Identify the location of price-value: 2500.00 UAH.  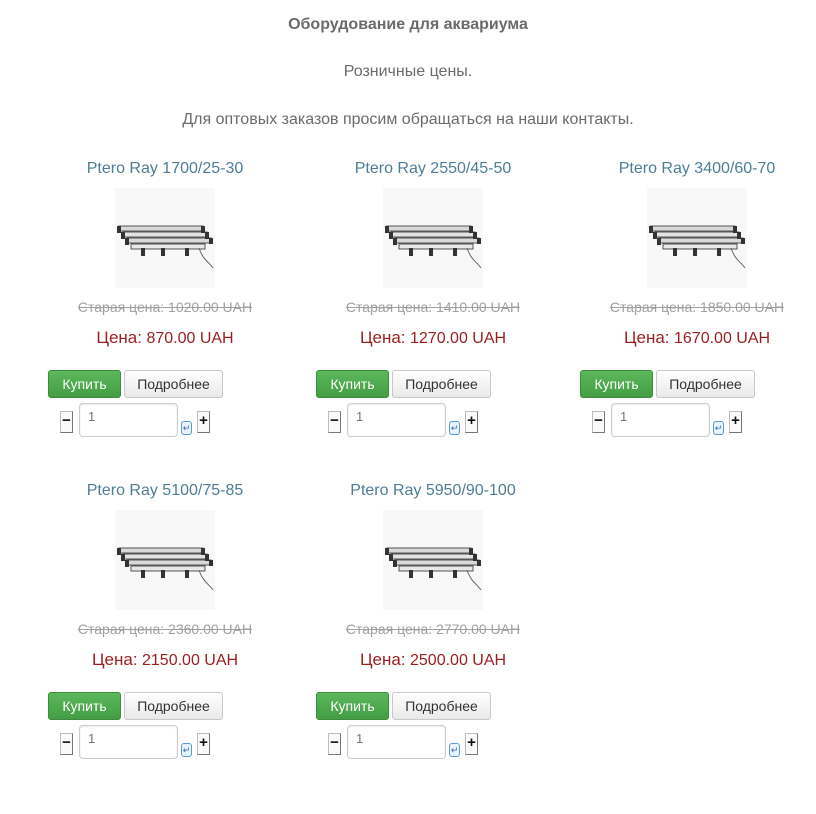
(458, 660).